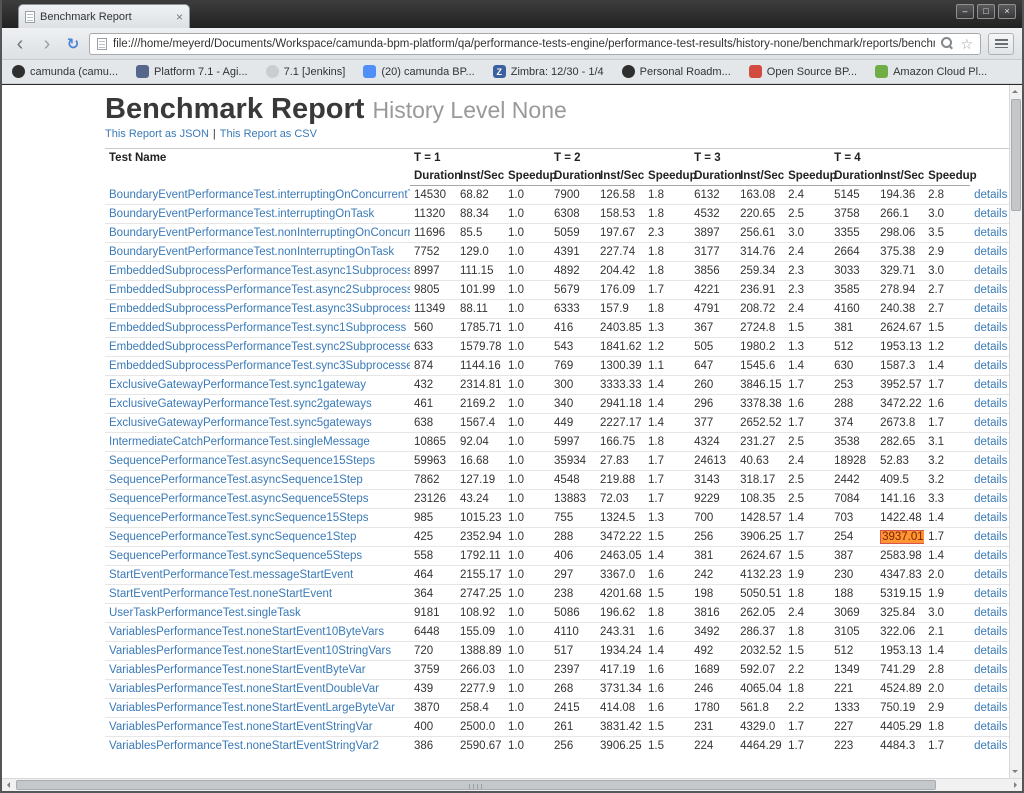 The height and width of the screenshot is (793, 1024). Describe the element at coordinates (433, 708) in the screenshot. I see `duration-cell: 3870` at that location.